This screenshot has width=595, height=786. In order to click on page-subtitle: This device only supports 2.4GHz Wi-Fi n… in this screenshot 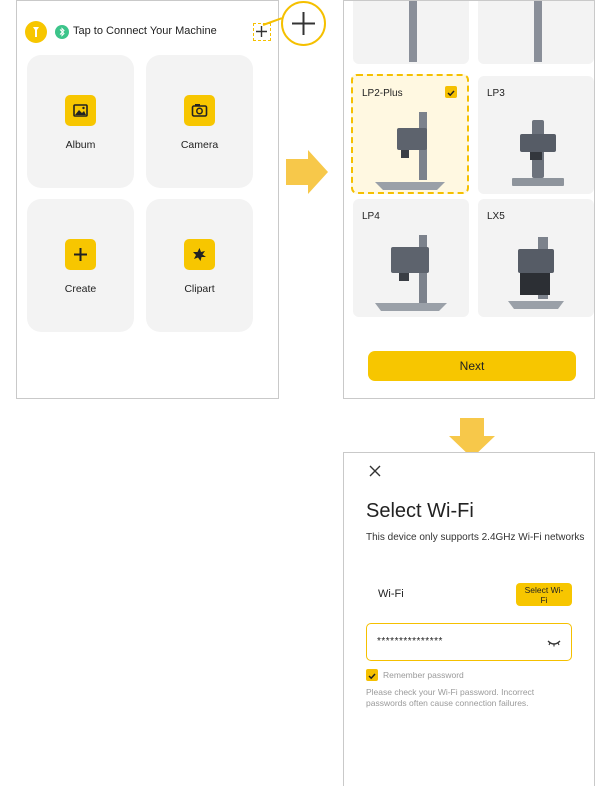, I will do `click(475, 537)`.